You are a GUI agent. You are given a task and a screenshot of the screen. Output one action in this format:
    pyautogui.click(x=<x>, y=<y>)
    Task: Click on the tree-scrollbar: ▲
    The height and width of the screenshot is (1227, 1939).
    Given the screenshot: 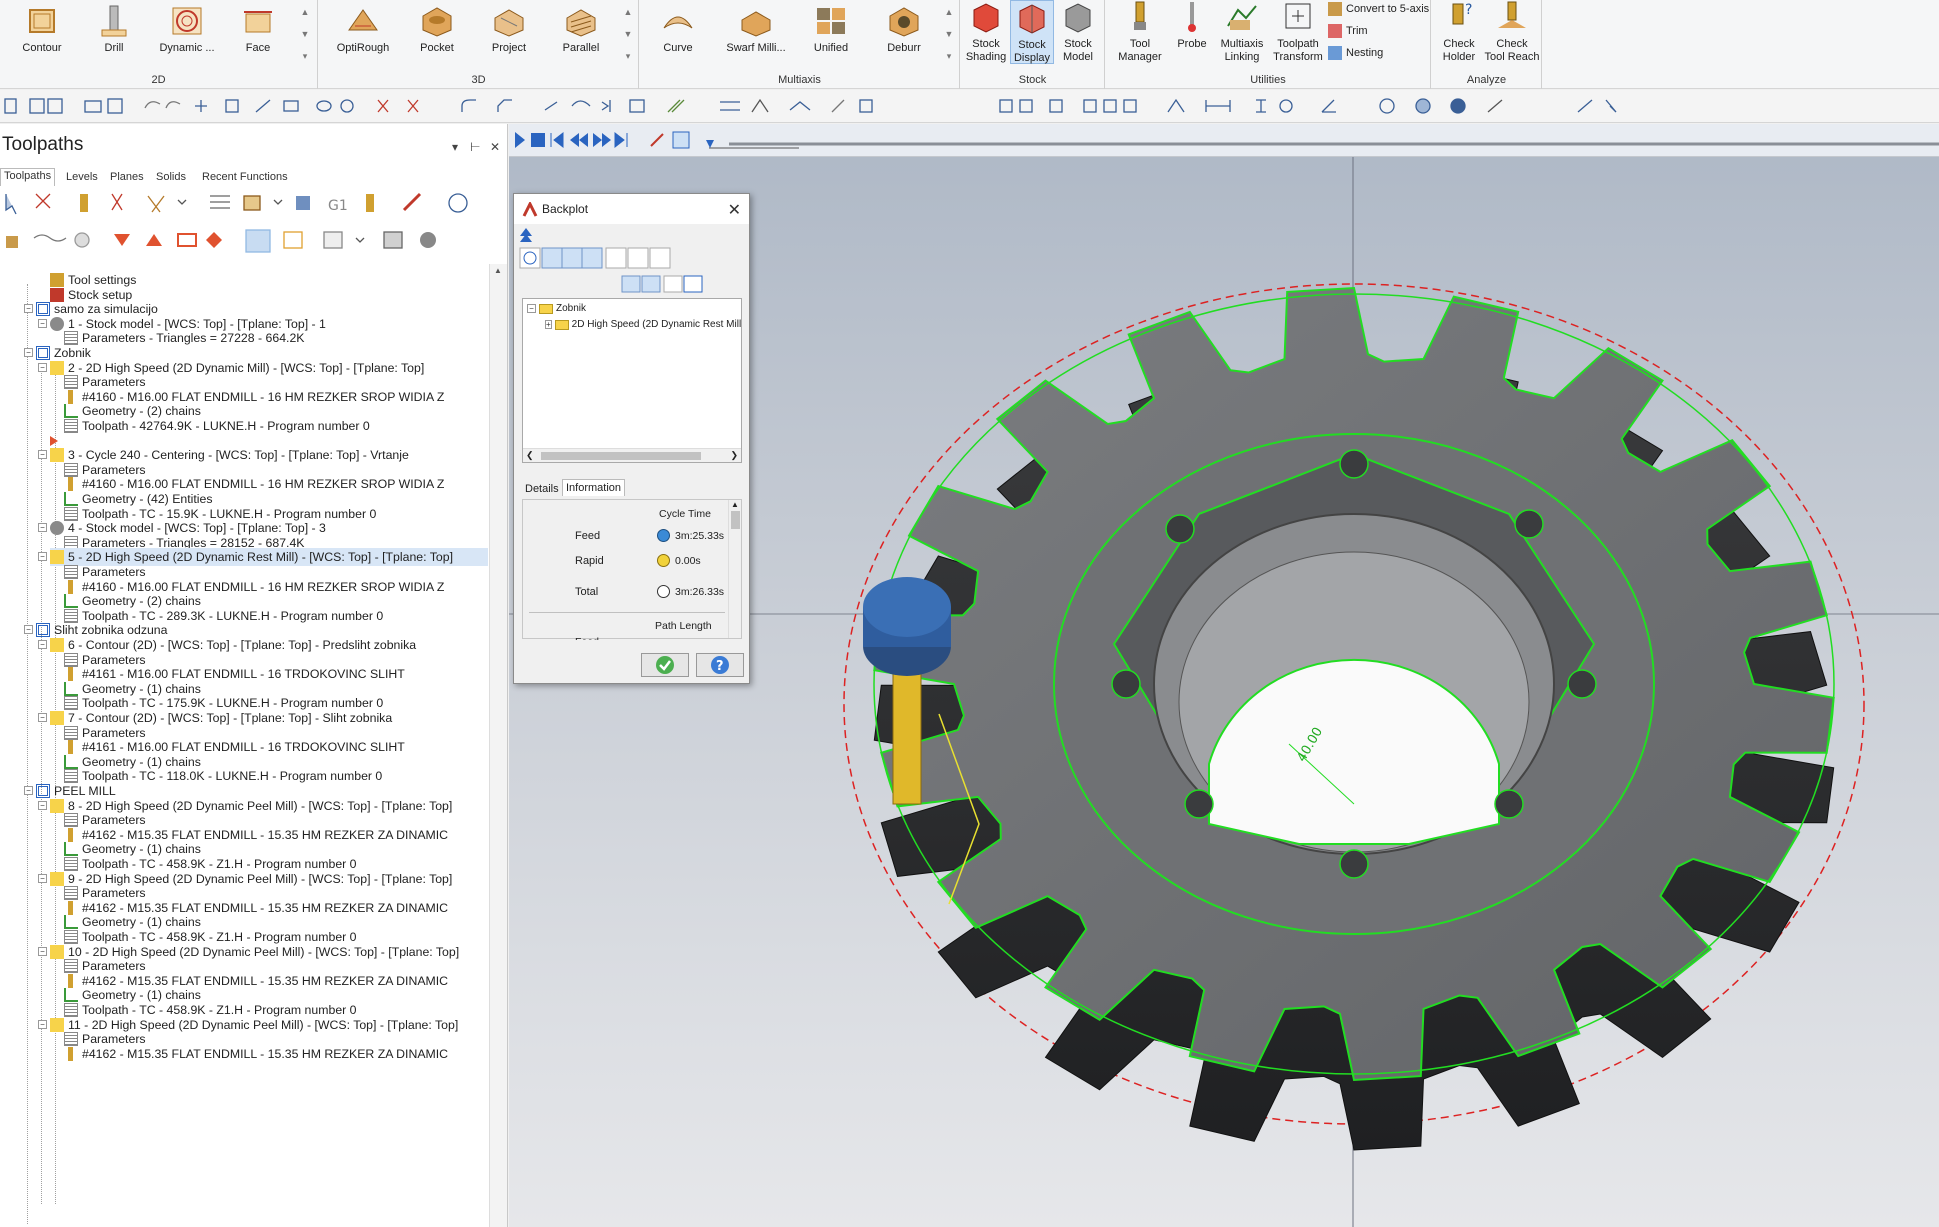 What is the action you would take?
    pyautogui.click(x=498, y=745)
    